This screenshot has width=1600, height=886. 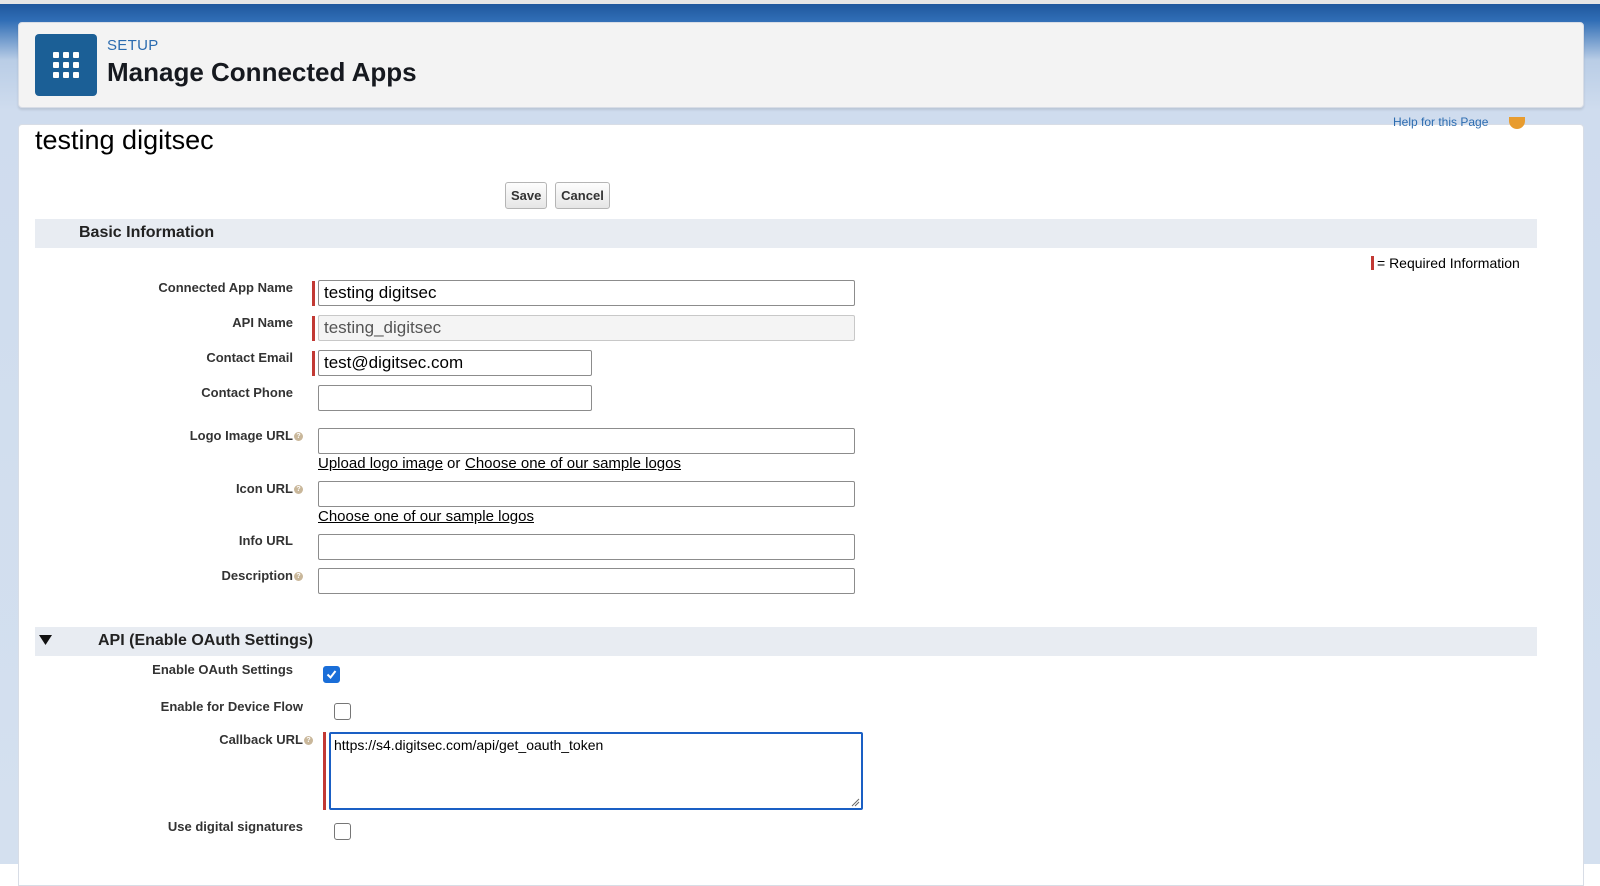 What do you see at coordinates (124, 140) in the screenshot?
I see `record-title: testing digitsec` at bounding box center [124, 140].